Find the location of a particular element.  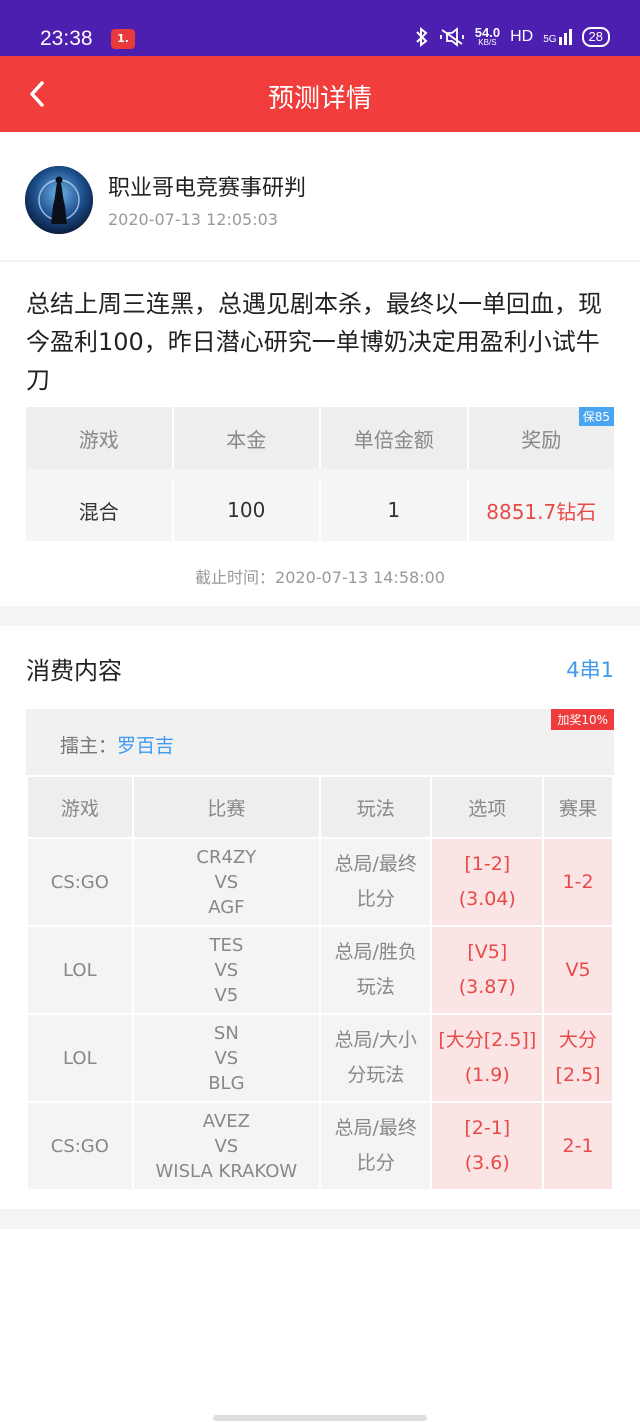

status-icons: 54.0 KB/S HD 5G 28 is located at coordinates (512, 36).